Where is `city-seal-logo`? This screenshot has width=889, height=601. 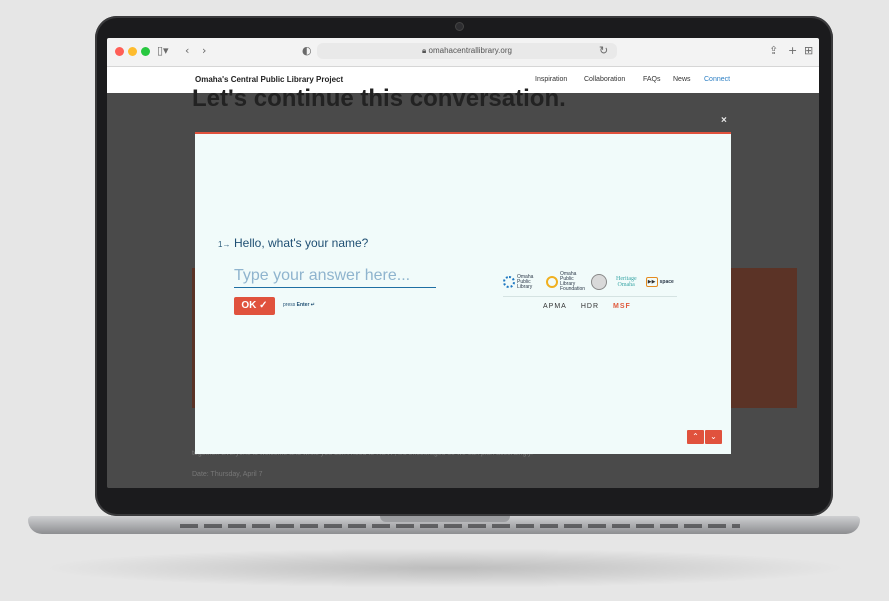
city-seal-logo is located at coordinates (599, 282).